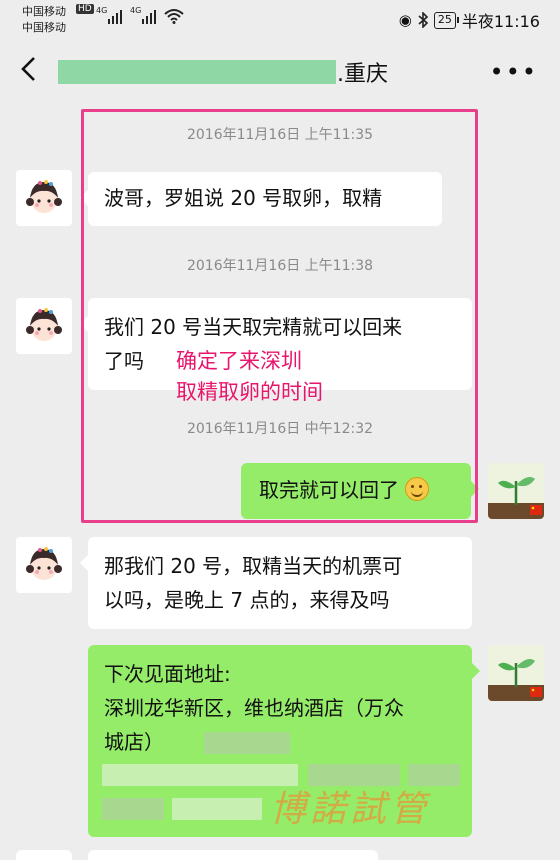 Image resolution: width=560 pixels, height=860 pixels. Describe the element at coordinates (44, 27) in the screenshot. I see `carrier-2: 中国移动` at that location.